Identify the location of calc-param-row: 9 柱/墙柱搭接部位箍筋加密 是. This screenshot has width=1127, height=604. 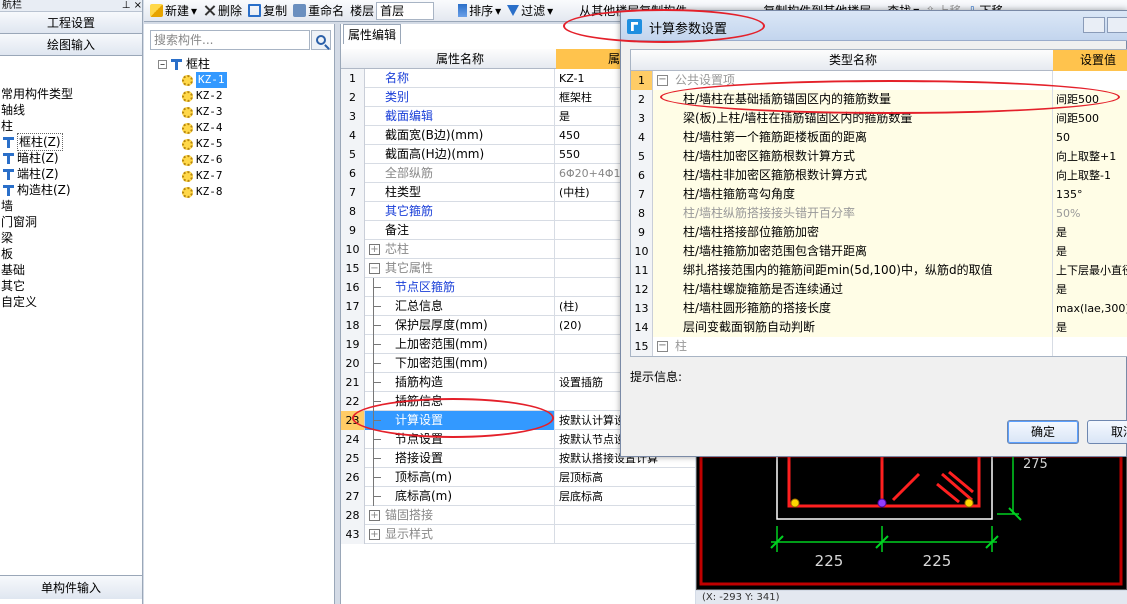
(879, 232).